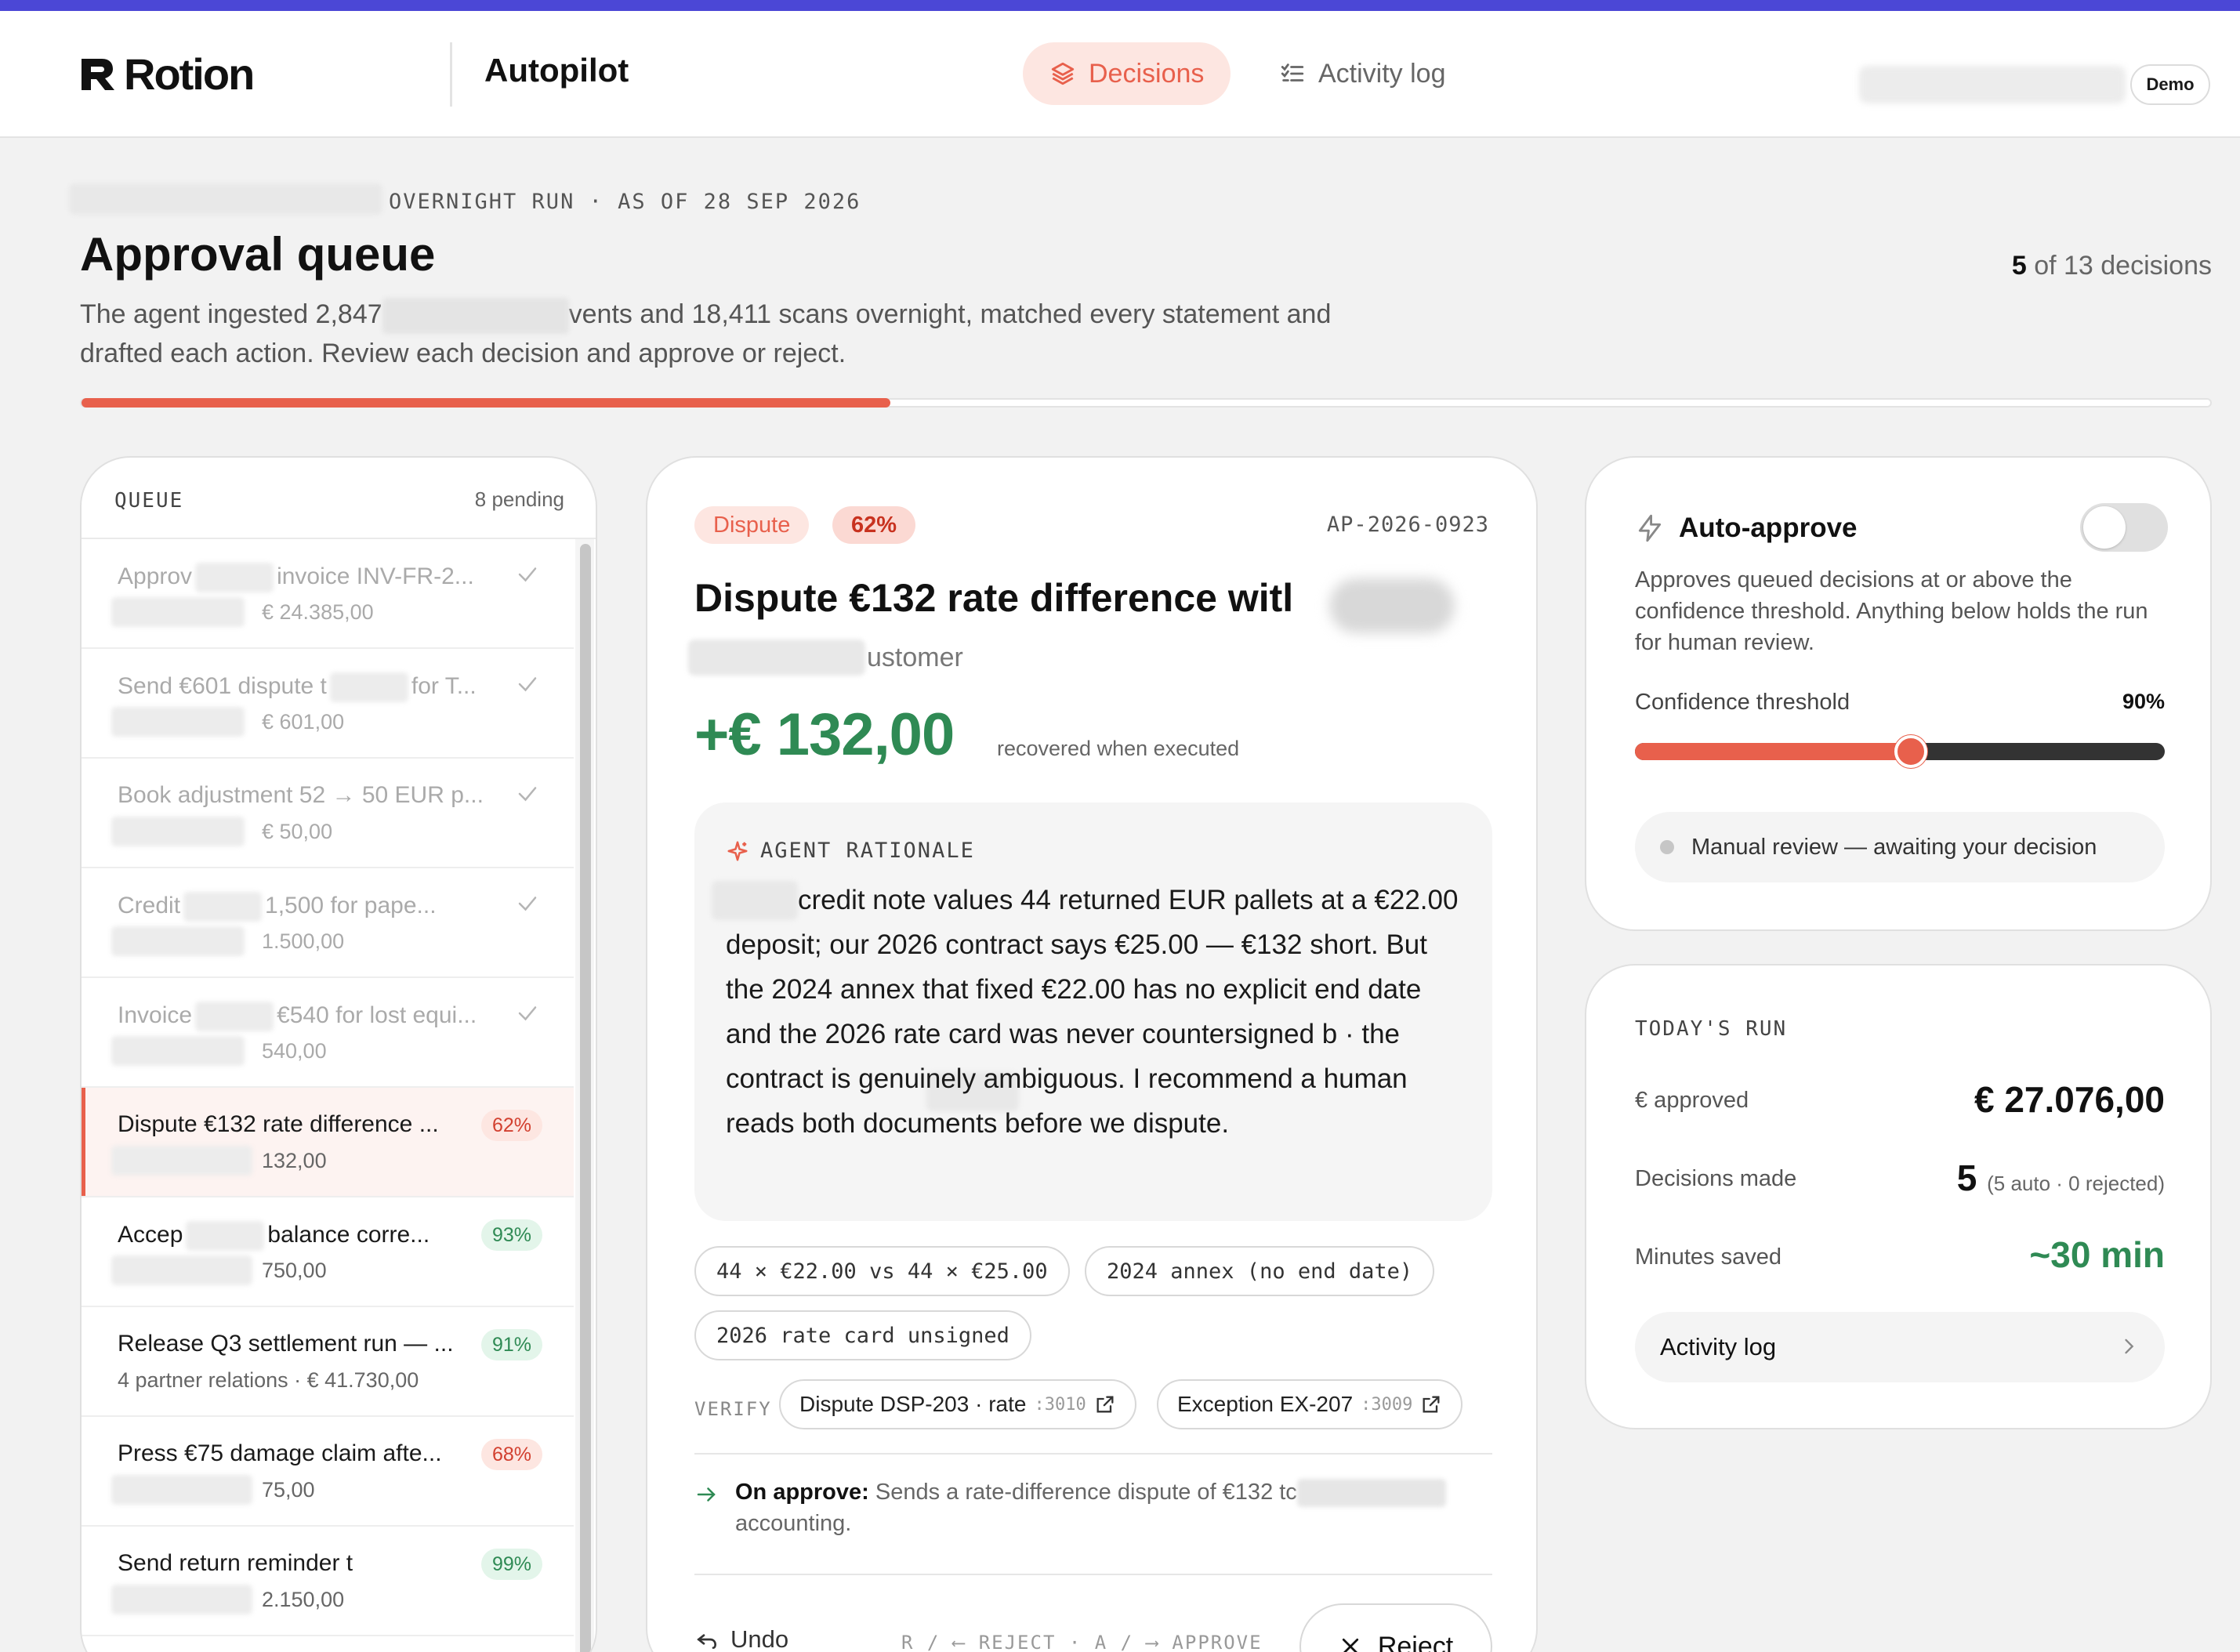 The height and width of the screenshot is (1652, 2240). Describe the element at coordinates (288, 1490) in the screenshot. I see `queue-item-meta: 75,00` at that location.